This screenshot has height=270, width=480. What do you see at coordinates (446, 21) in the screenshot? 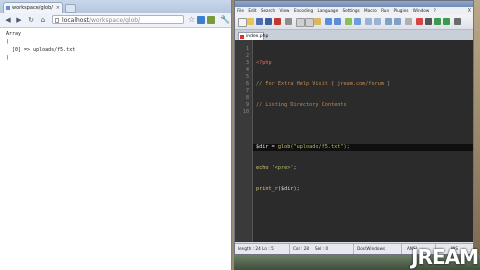
I see `run-macro-icon` at bounding box center [446, 21].